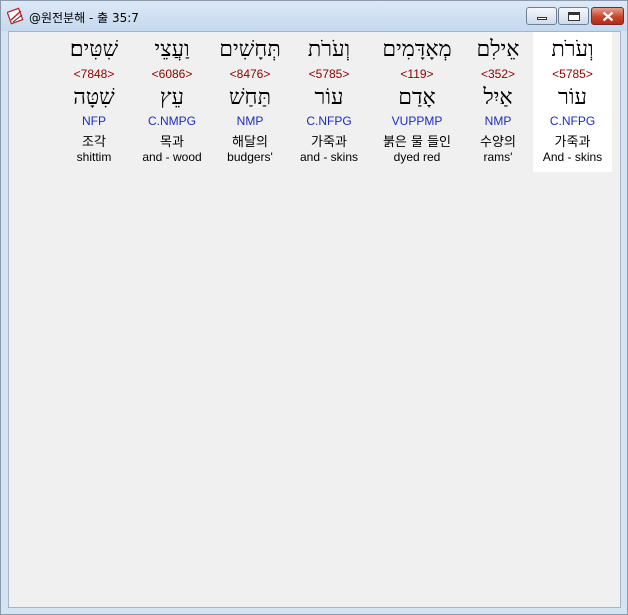 This screenshot has width=628, height=615. Describe the element at coordinates (498, 157) in the screenshot. I see `english-gloss: rams'` at that location.